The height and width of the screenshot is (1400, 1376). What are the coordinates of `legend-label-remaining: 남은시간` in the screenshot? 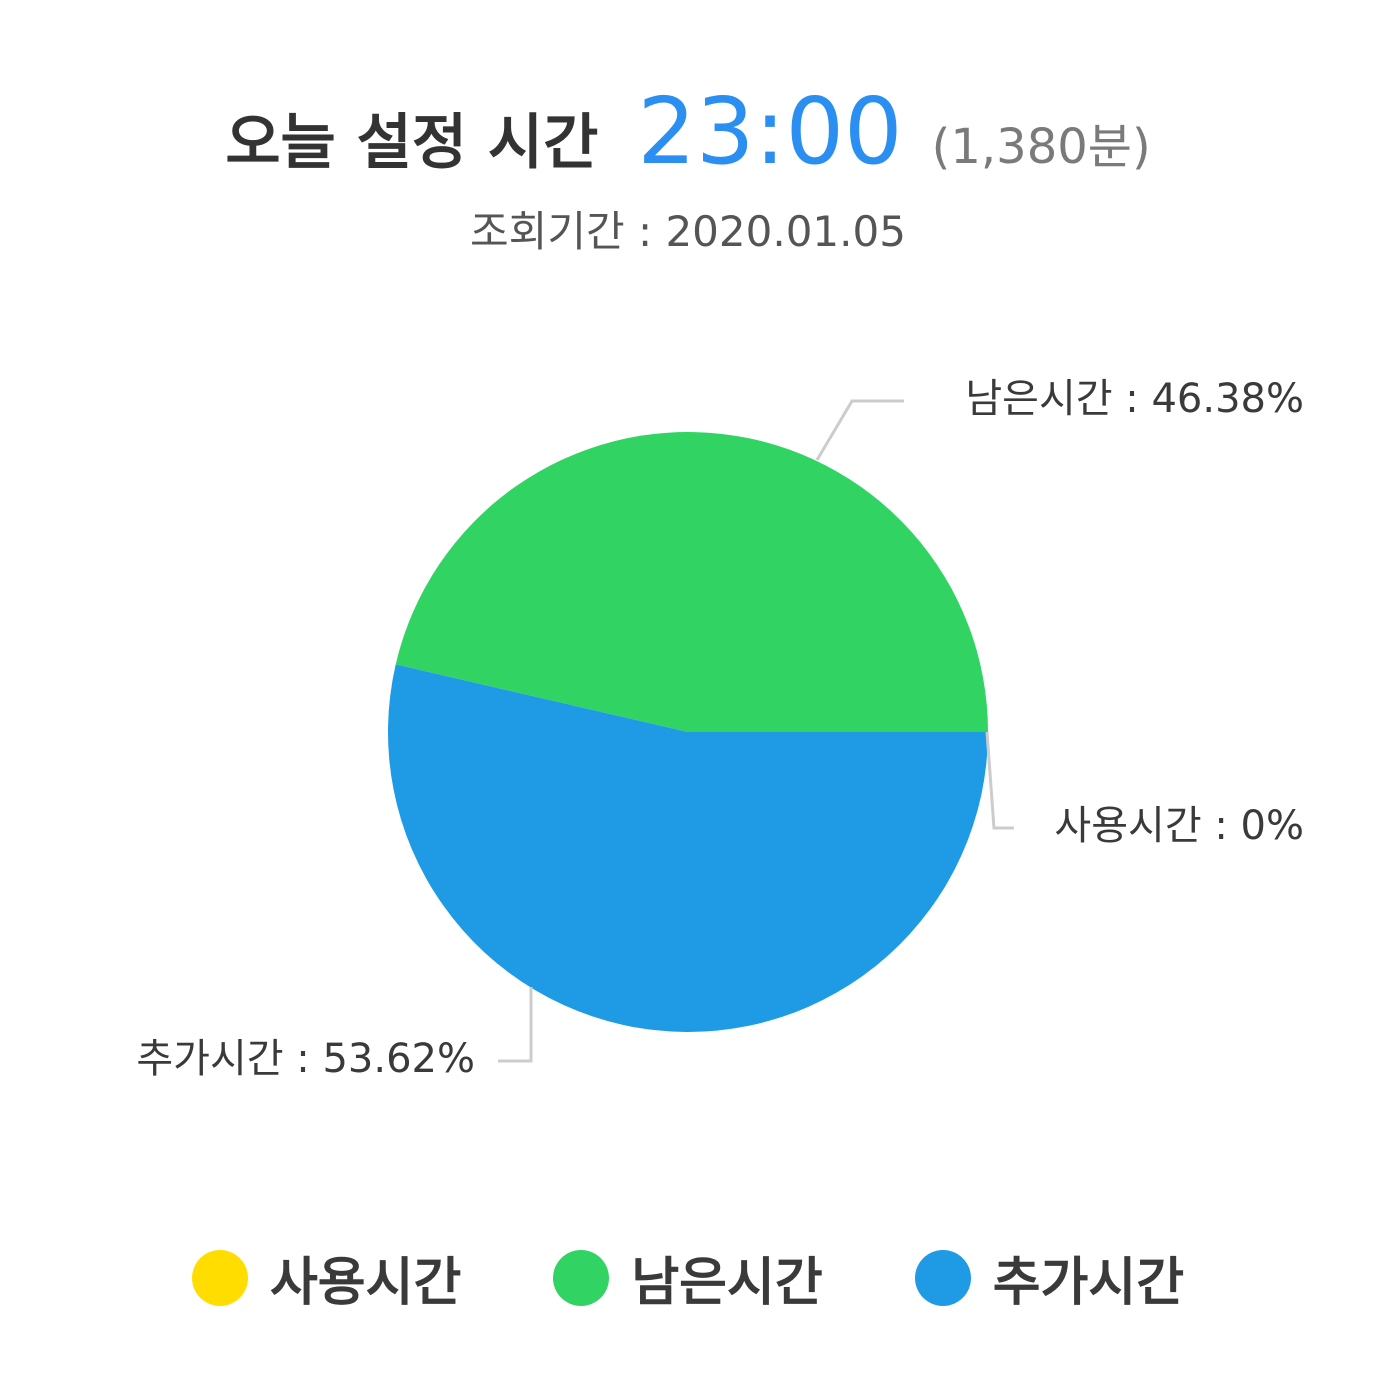 It's located at (727, 1283).